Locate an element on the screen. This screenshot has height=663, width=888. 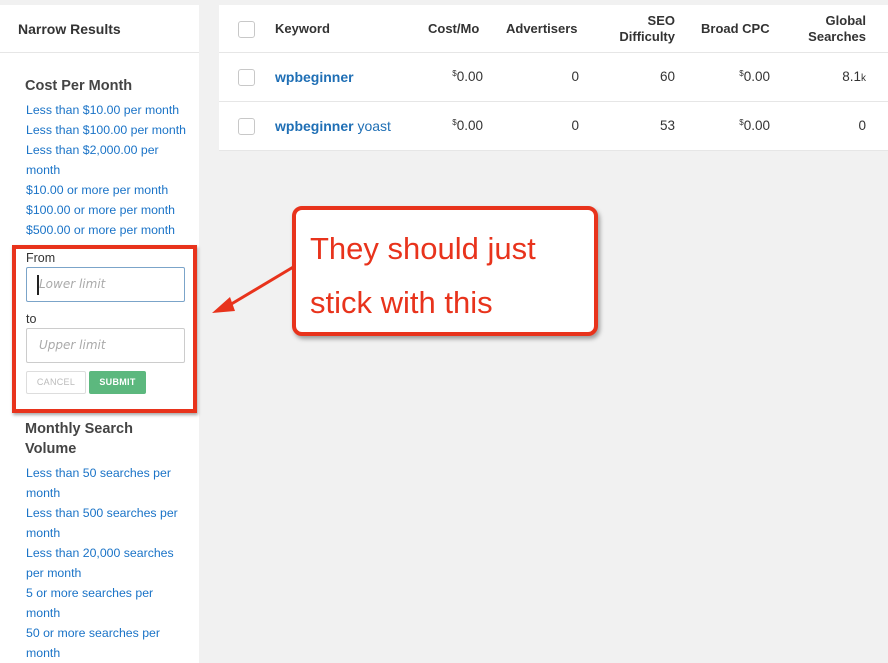
volume-link-lt-20000: Less than 20,000 searches is located at coordinates (111, 553).